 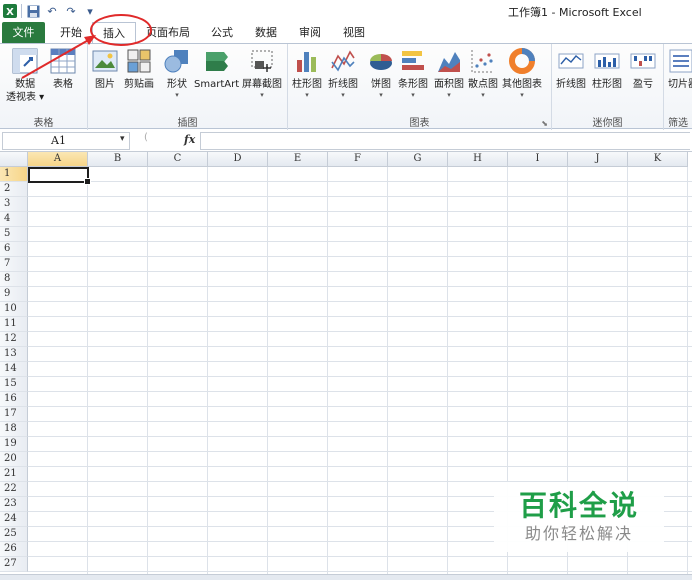 I want to click on column-header-i: I, so click(x=538, y=159).